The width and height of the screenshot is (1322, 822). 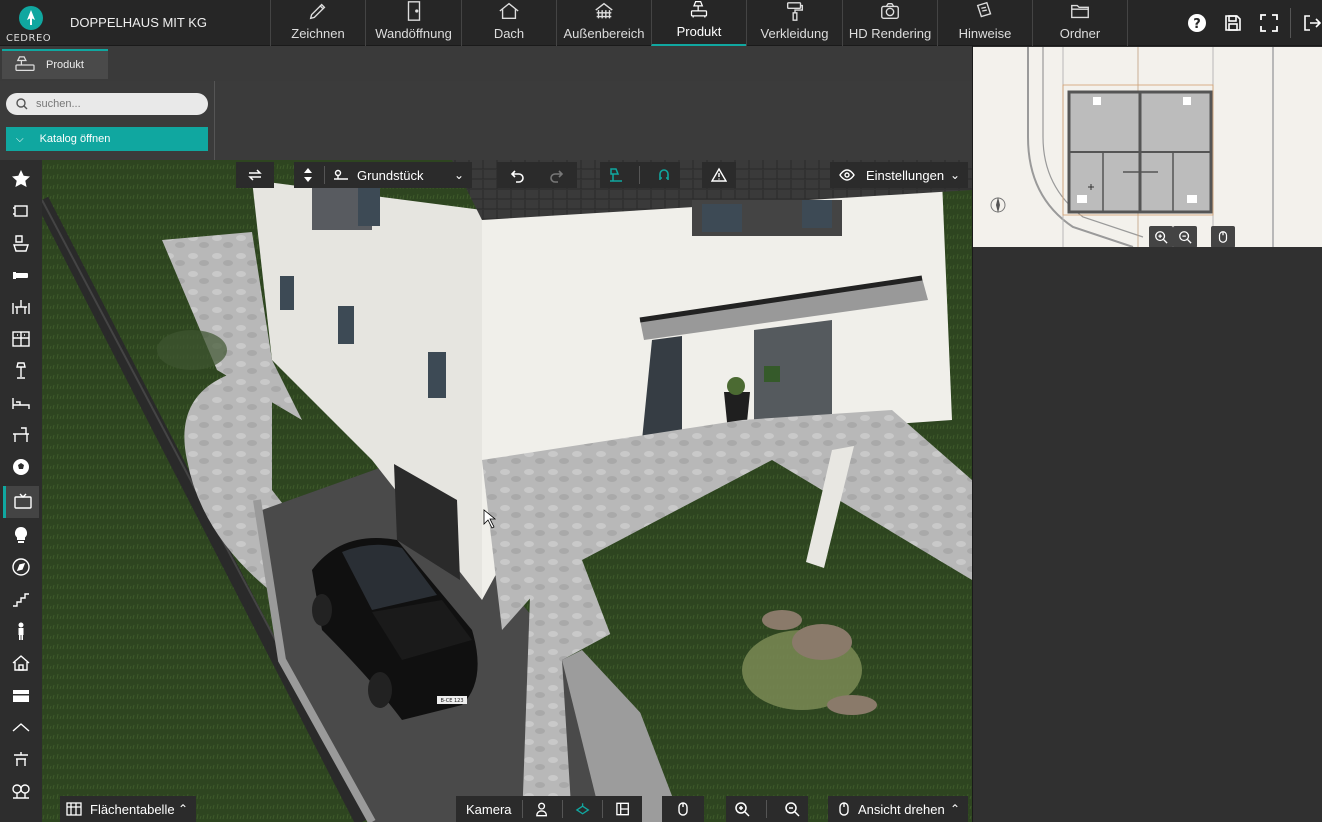 I want to click on trees-icon, so click(x=21, y=791).